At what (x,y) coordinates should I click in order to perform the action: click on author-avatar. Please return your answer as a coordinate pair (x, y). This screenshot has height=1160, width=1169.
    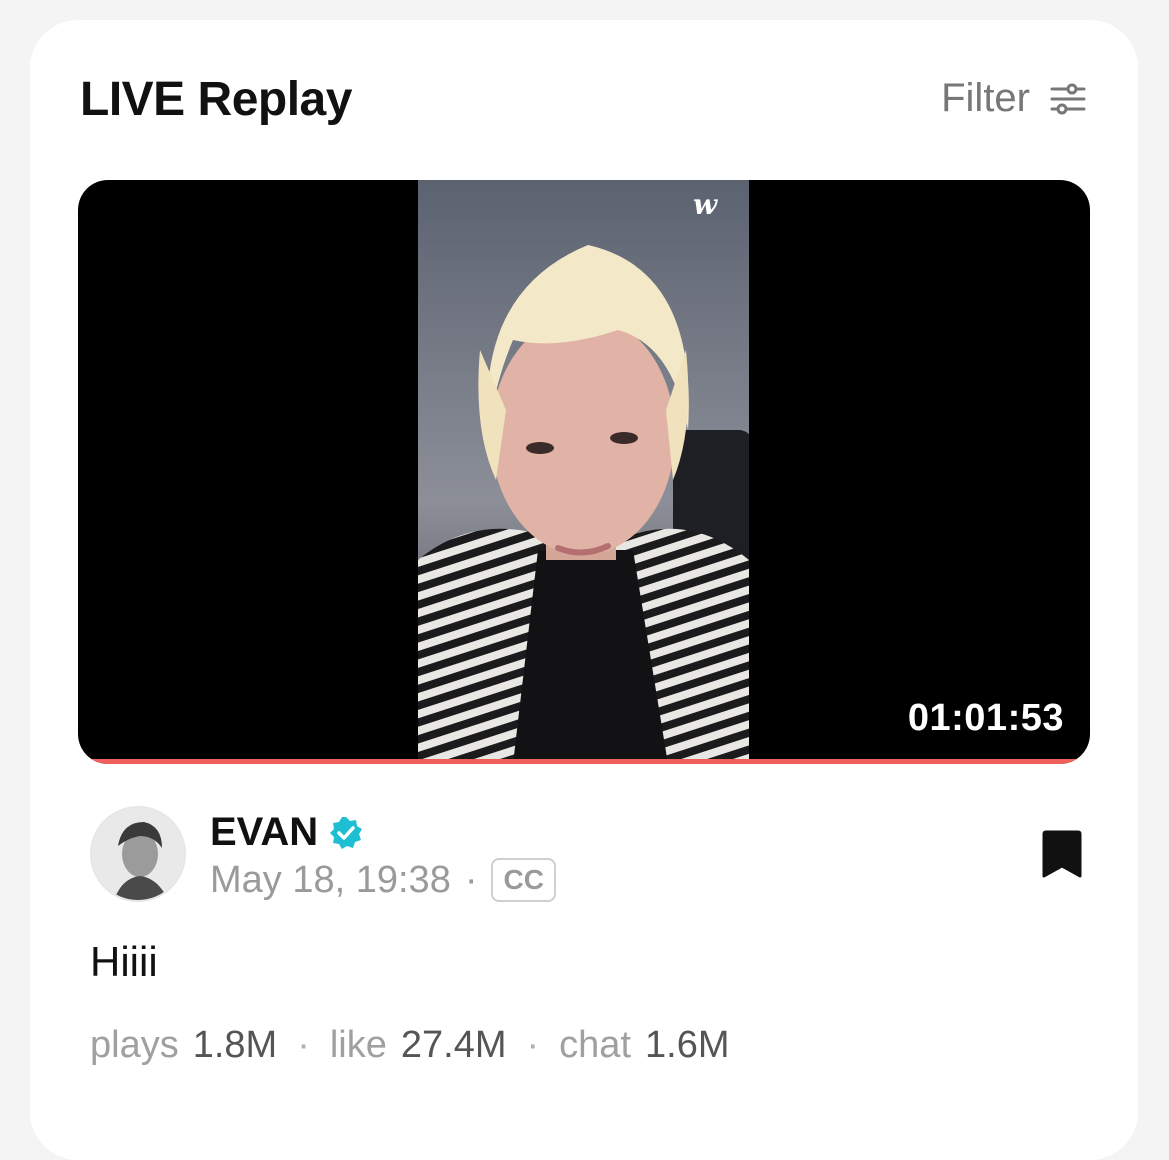
    Looking at the image, I should click on (138, 854).